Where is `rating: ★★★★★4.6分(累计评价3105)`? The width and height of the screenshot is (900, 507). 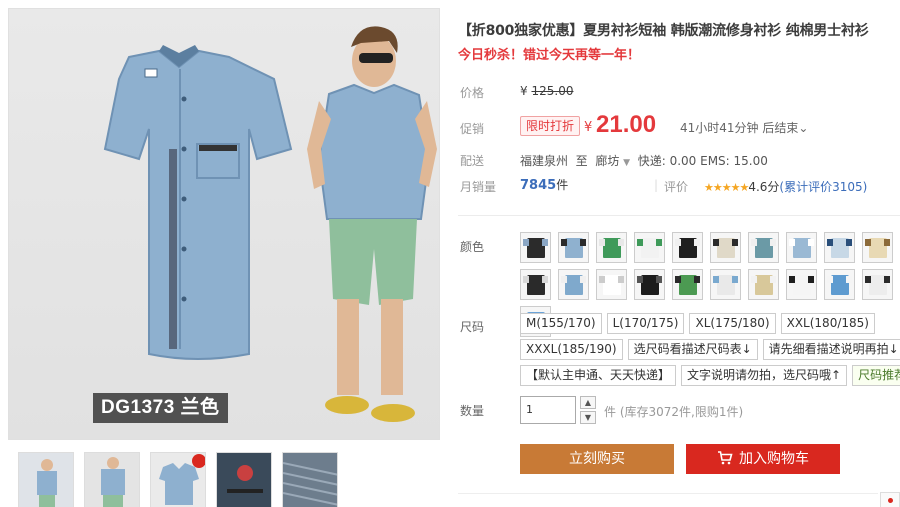
rating: ★★★★★4.6分(累计评价3105) is located at coordinates (785, 186).